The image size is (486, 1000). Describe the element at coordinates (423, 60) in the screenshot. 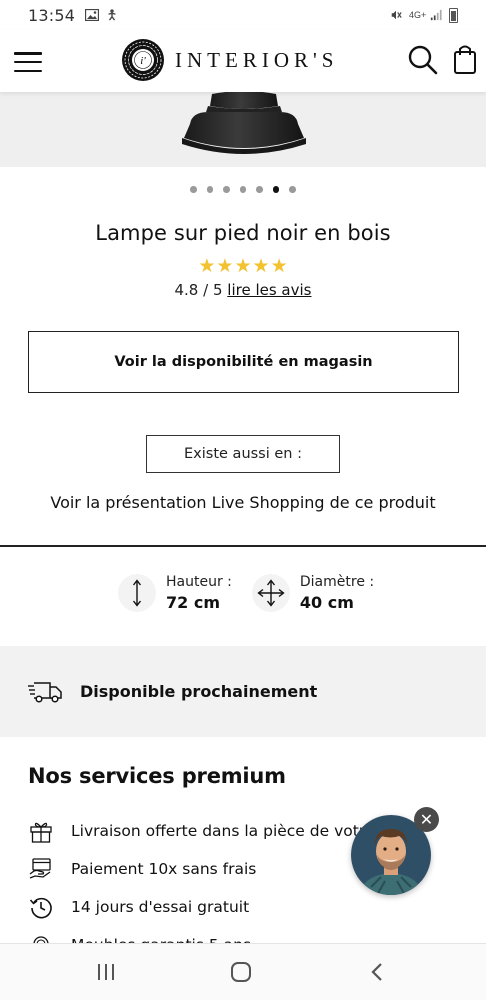

I see `search-icon` at that location.